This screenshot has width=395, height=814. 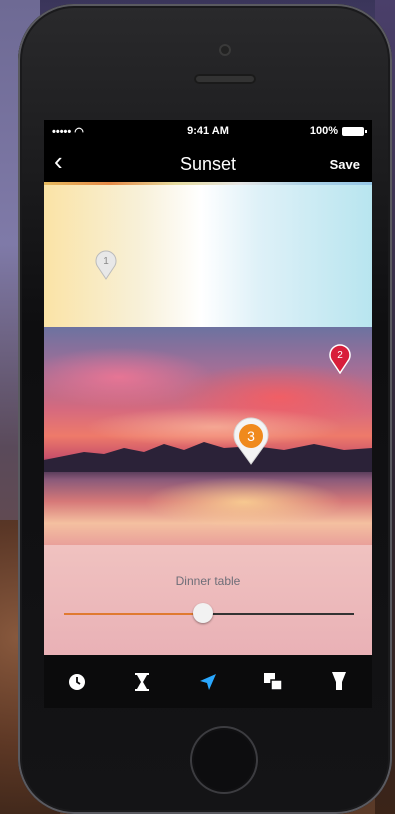 I want to click on tab-hourglass, so click(x=142, y=682).